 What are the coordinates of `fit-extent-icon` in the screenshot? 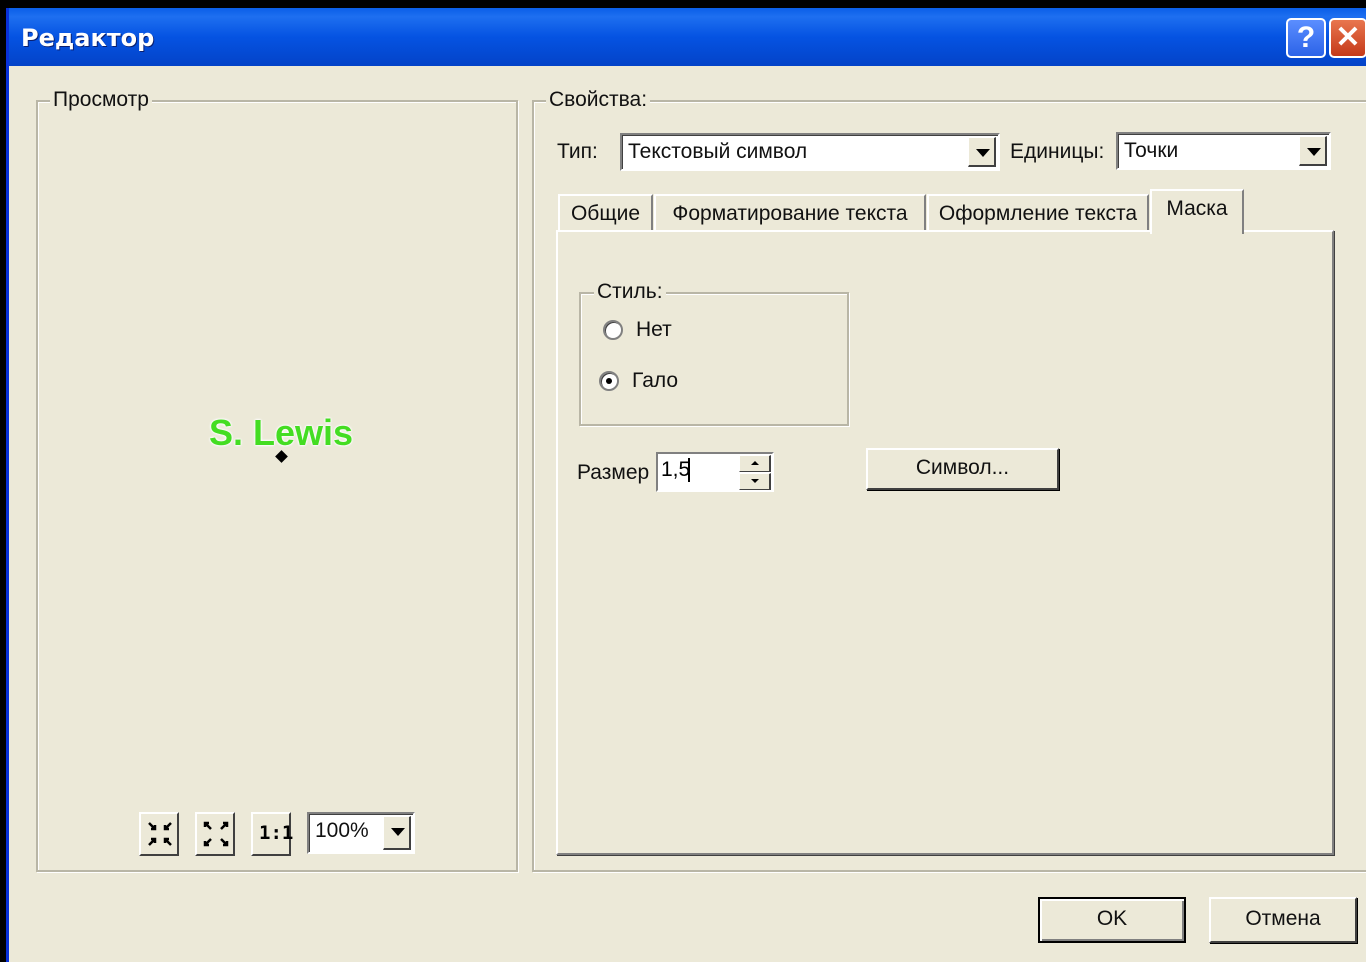 It's located at (216, 834).